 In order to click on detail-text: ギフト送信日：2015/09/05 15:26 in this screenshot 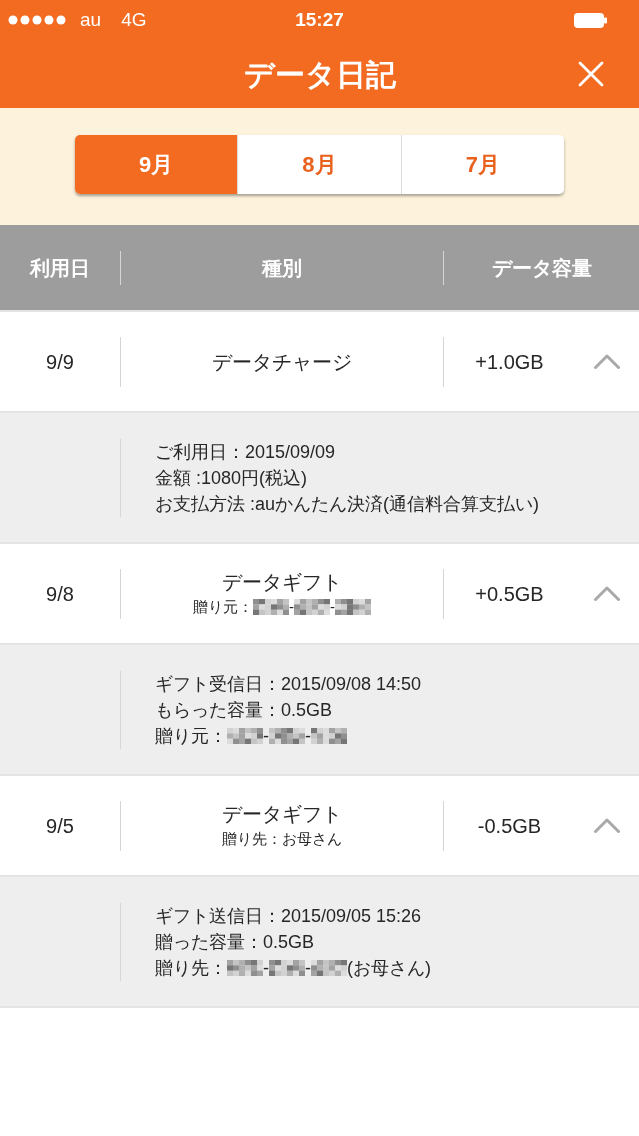, I will do `click(288, 916)`.